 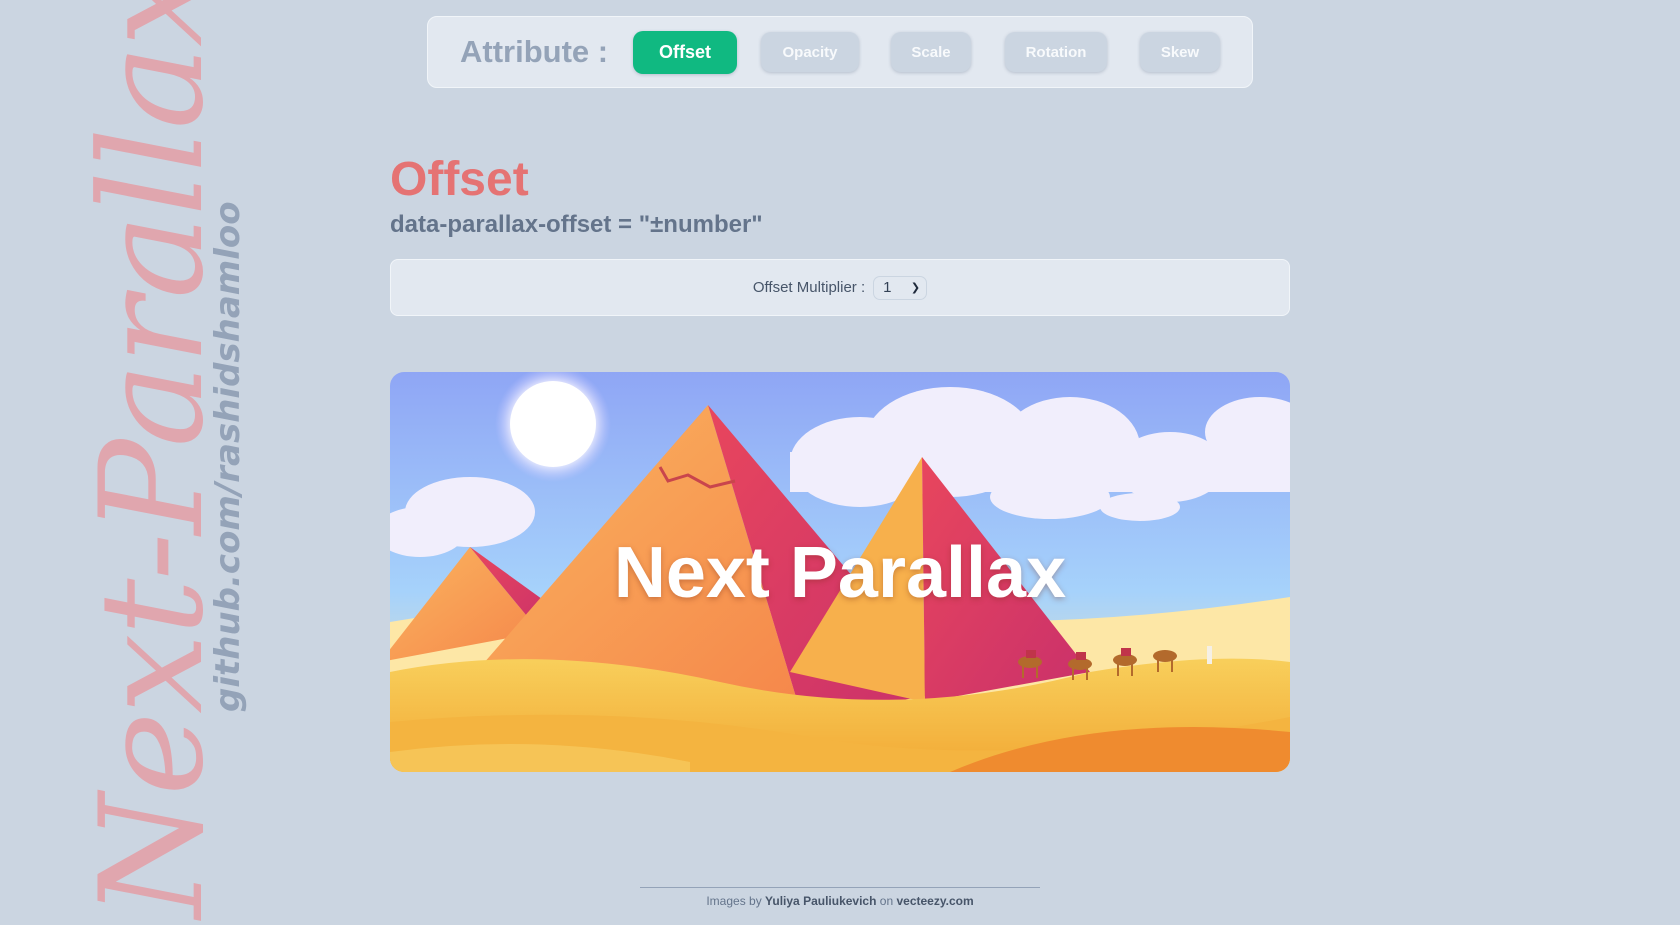 I want to click on chevron-down-icon: ❯, so click(x=915, y=288).